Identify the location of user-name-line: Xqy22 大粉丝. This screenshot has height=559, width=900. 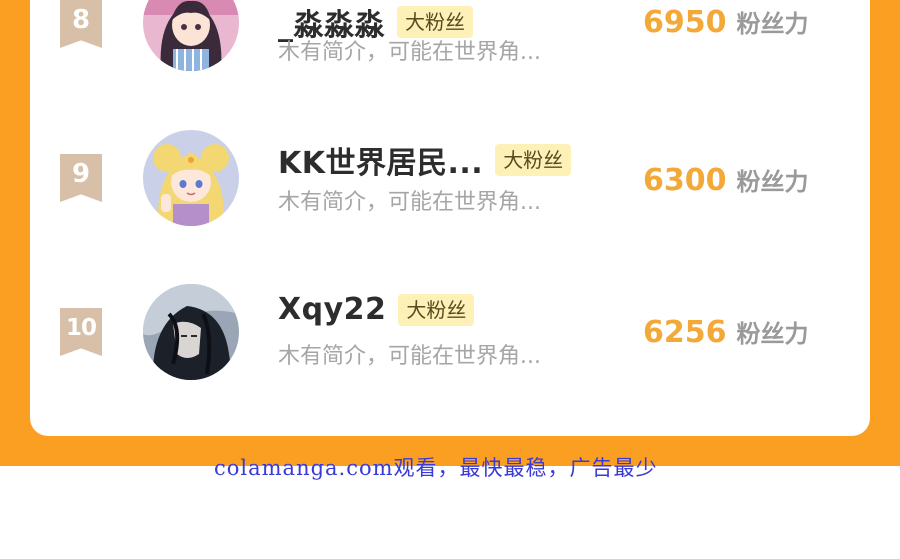
(376, 309).